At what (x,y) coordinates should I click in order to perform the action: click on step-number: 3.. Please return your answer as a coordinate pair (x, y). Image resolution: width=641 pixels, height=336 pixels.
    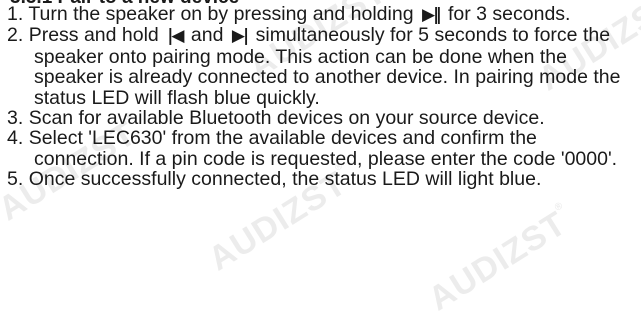
    Looking at the image, I should click on (15, 118).